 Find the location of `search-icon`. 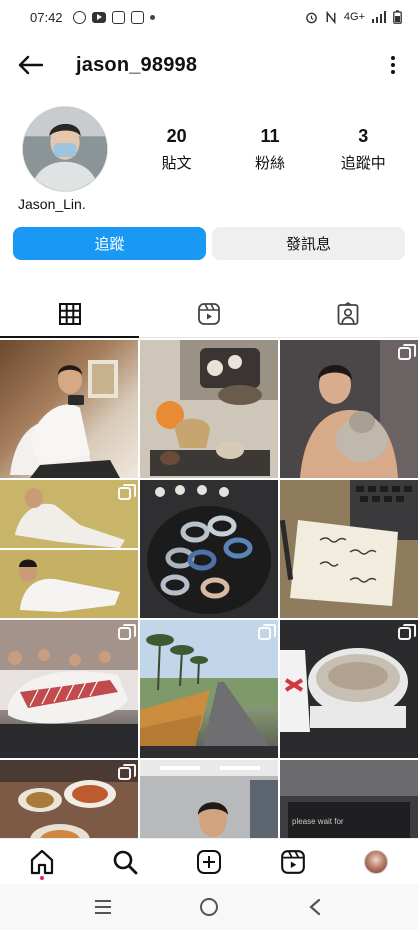

search-icon is located at coordinates (126, 862).